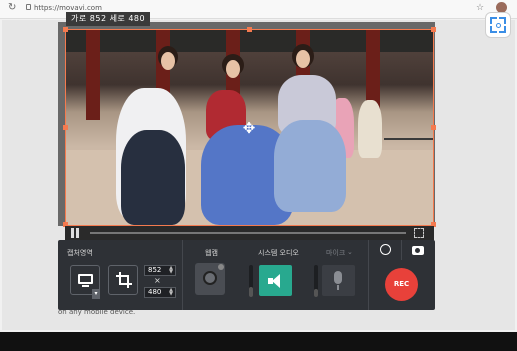 This screenshot has width=517, height=351. What do you see at coordinates (233, 69) in the screenshot?
I see `person-middle-face` at bounding box center [233, 69].